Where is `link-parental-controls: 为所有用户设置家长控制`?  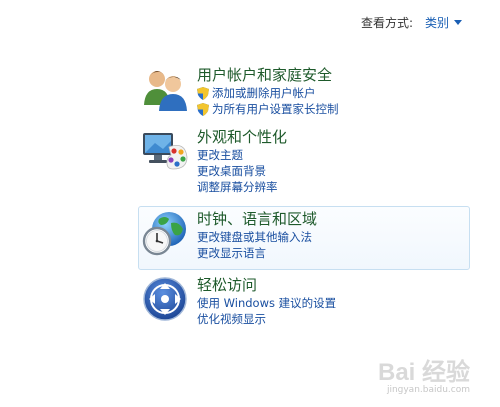 link-parental-controls: 为所有用户设置家长控制 is located at coordinates (268, 109).